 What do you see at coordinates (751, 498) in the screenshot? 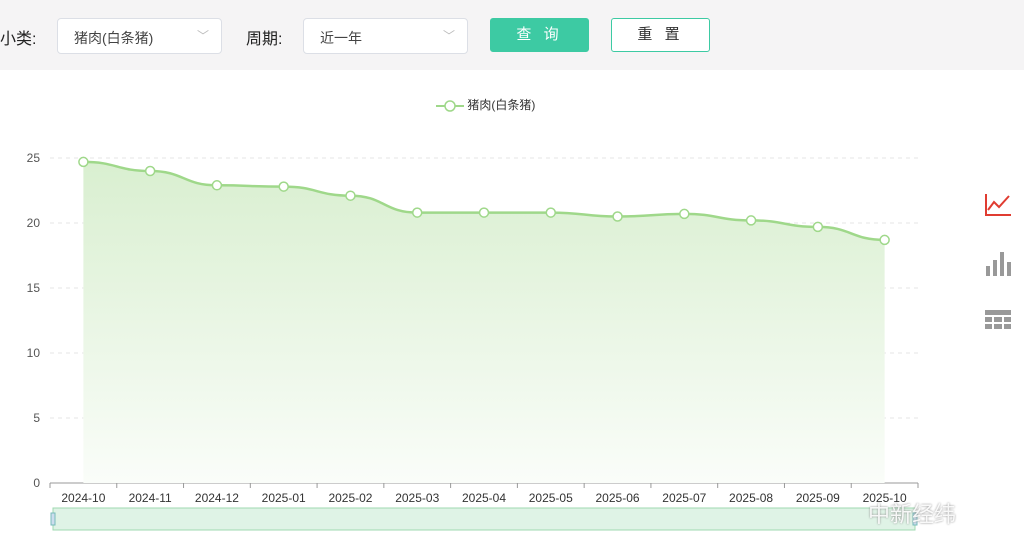
I see `x-tick-label: 2025-08` at bounding box center [751, 498].